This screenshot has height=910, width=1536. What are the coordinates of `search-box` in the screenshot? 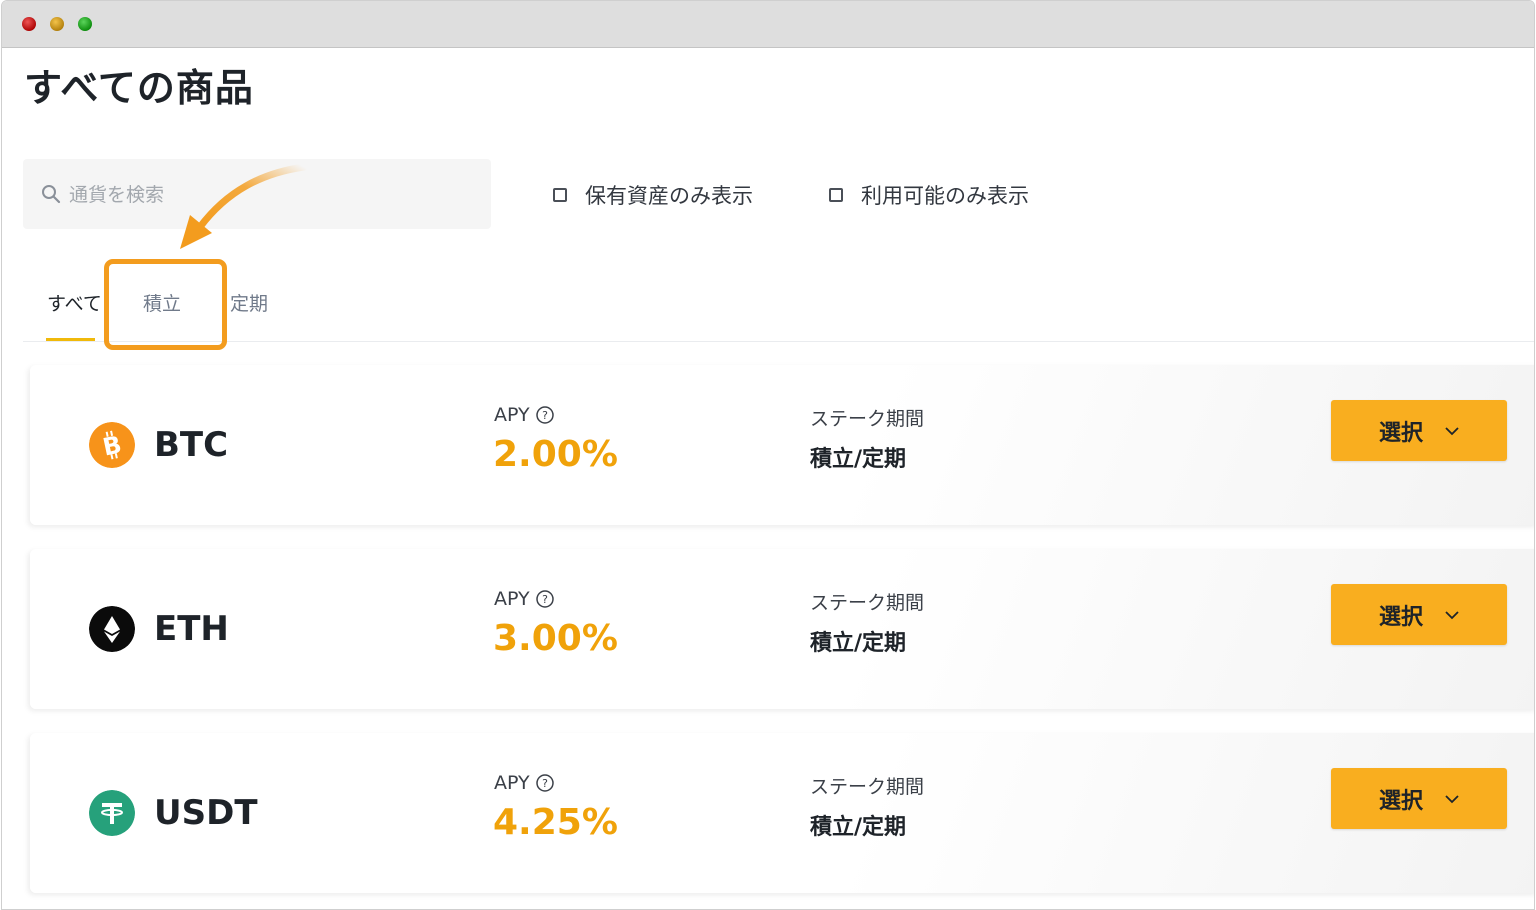 It's located at (257, 194).